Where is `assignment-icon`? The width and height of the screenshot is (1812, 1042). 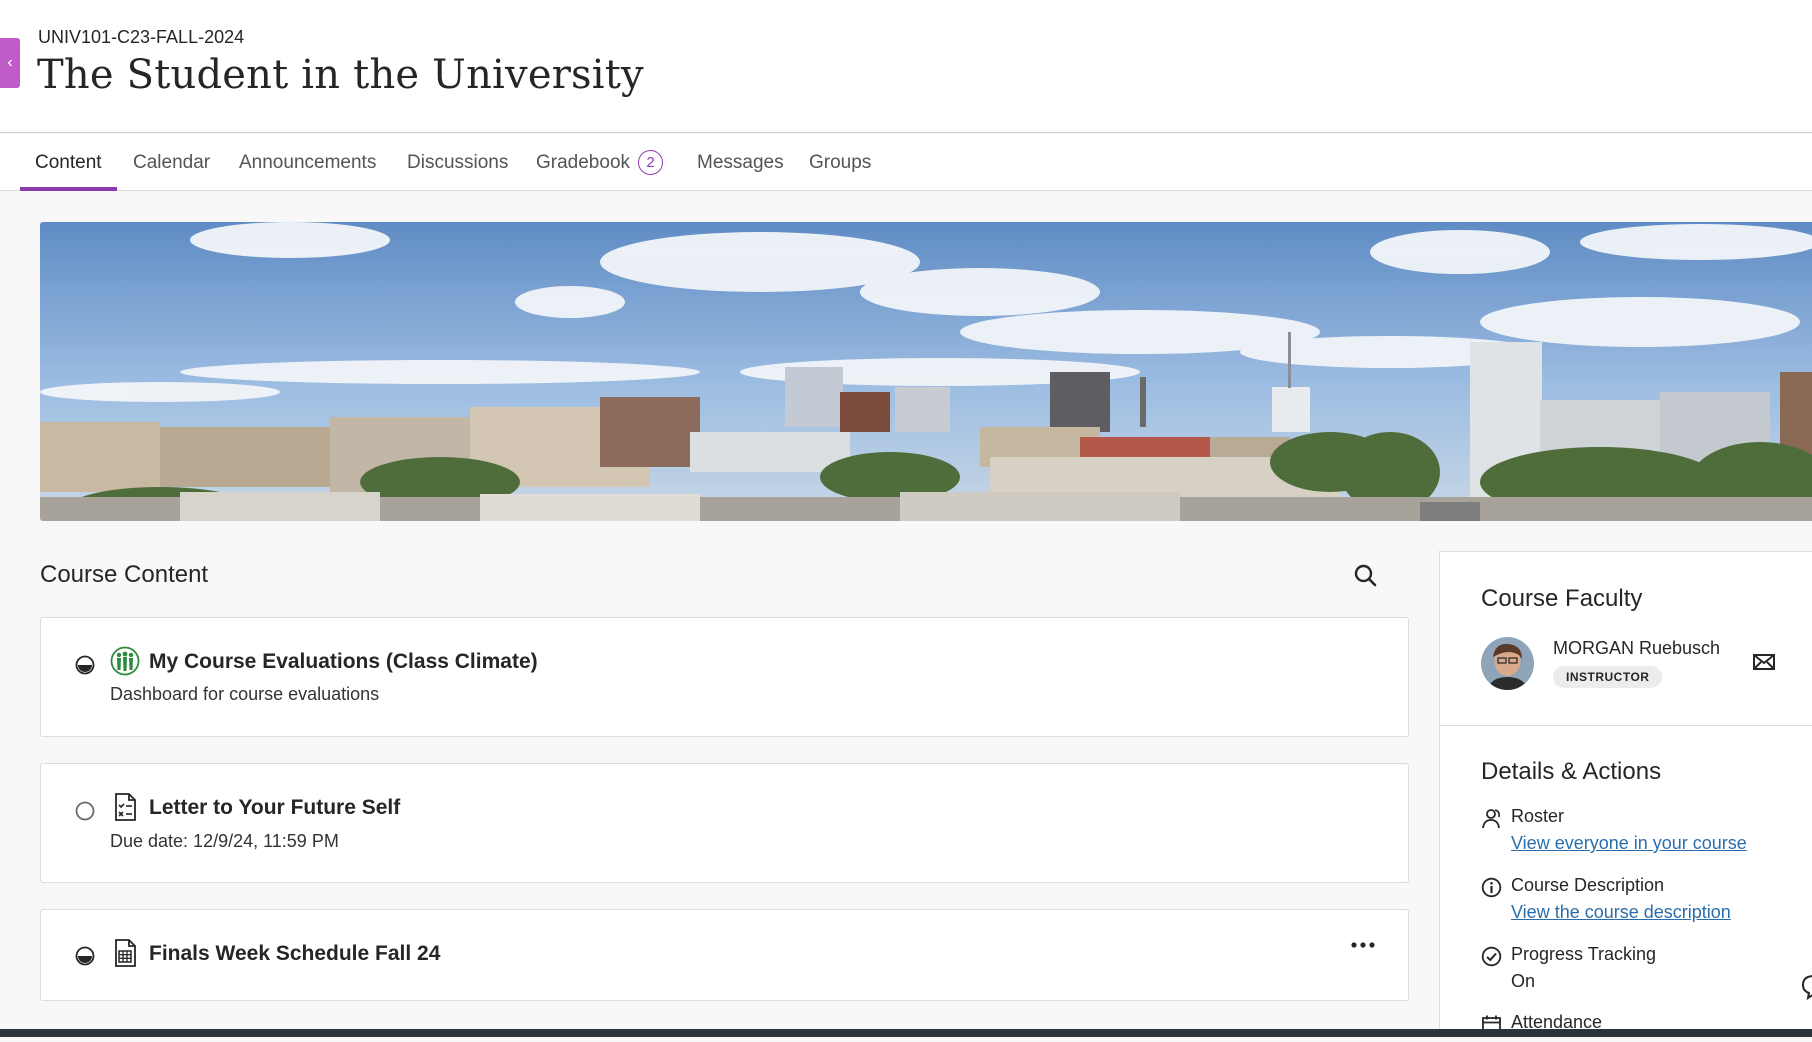 assignment-icon is located at coordinates (125, 807).